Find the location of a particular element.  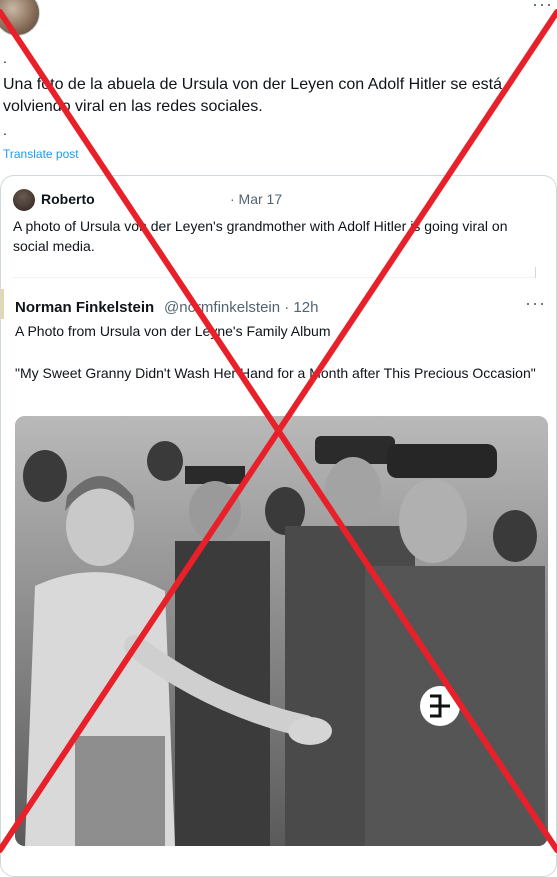

translate-post-link: Translate post is located at coordinates (41, 154).